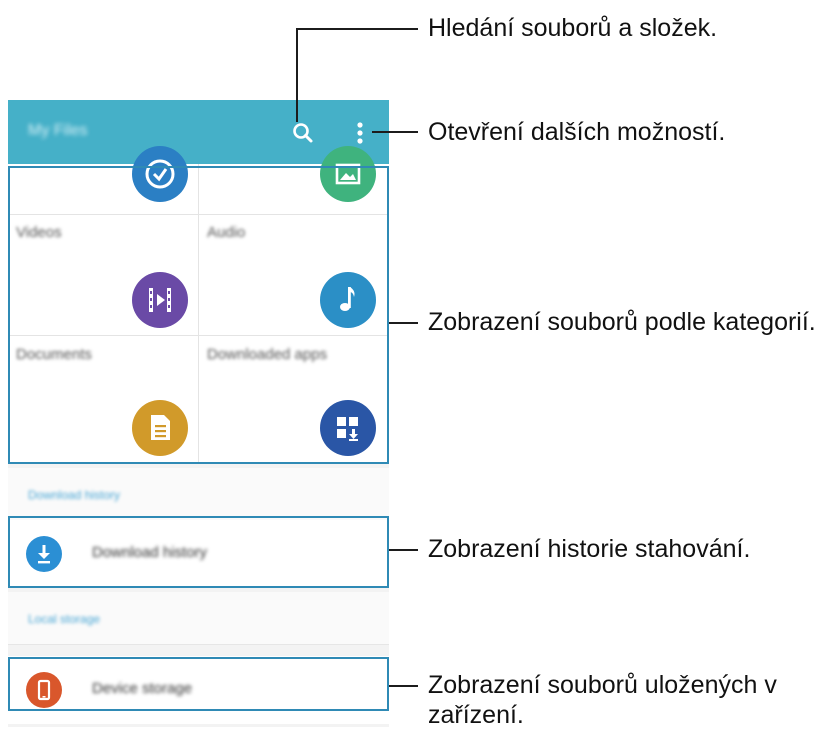 The height and width of the screenshot is (730, 831). What do you see at coordinates (198, 684) in the screenshot?
I see `device-storage-highlight` at bounding box center [198, 684].